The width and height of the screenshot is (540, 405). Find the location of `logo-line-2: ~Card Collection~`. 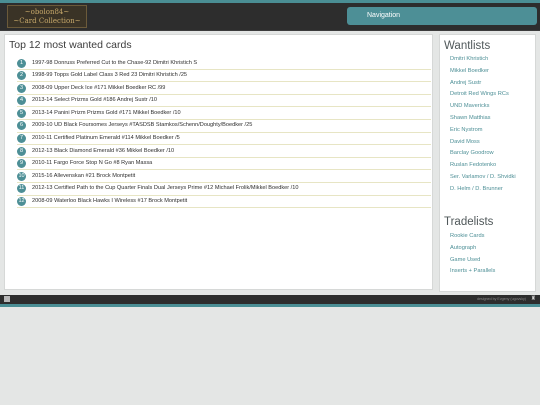

logo-line-2: ~Card Collection~ is located at coordinates (47, 21).